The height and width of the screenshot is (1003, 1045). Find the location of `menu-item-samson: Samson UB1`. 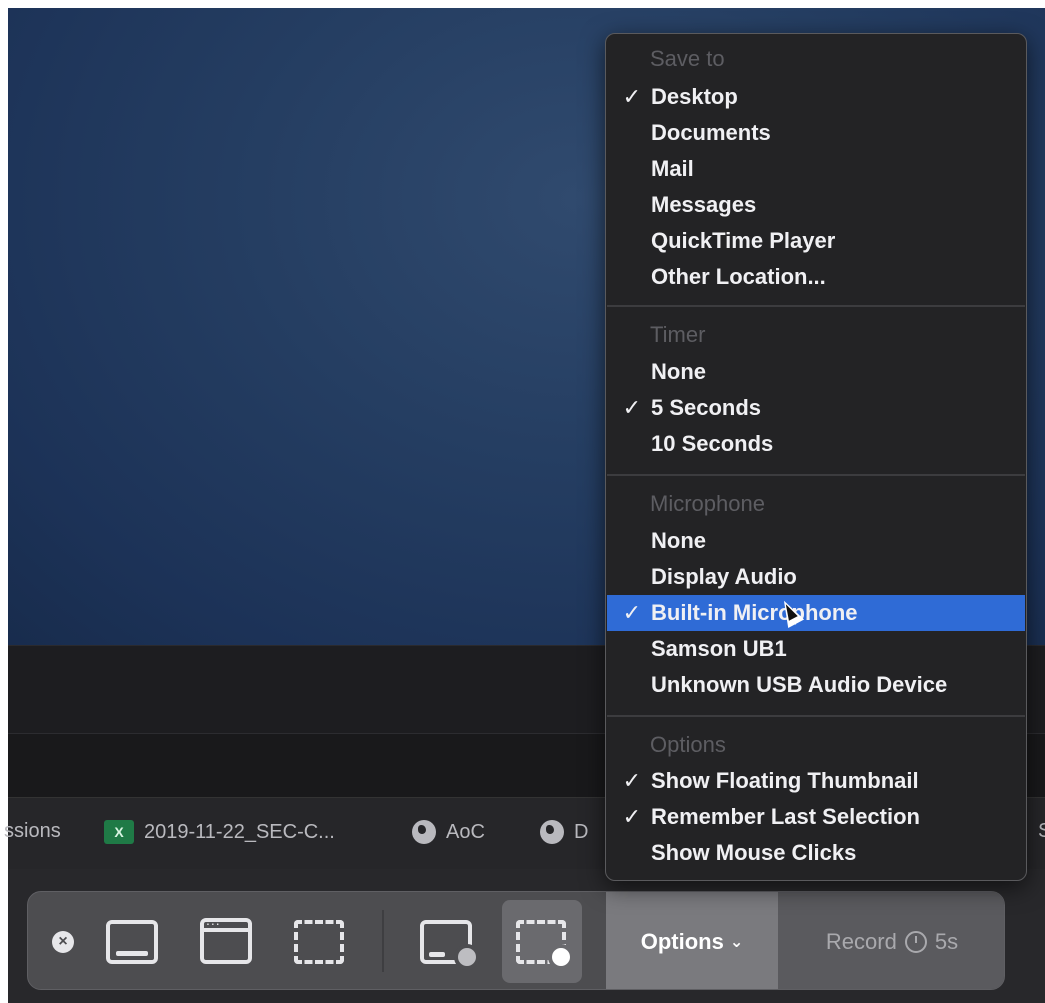

menu-item-samson: Samson UB1 is located at coordinates (816, 649).